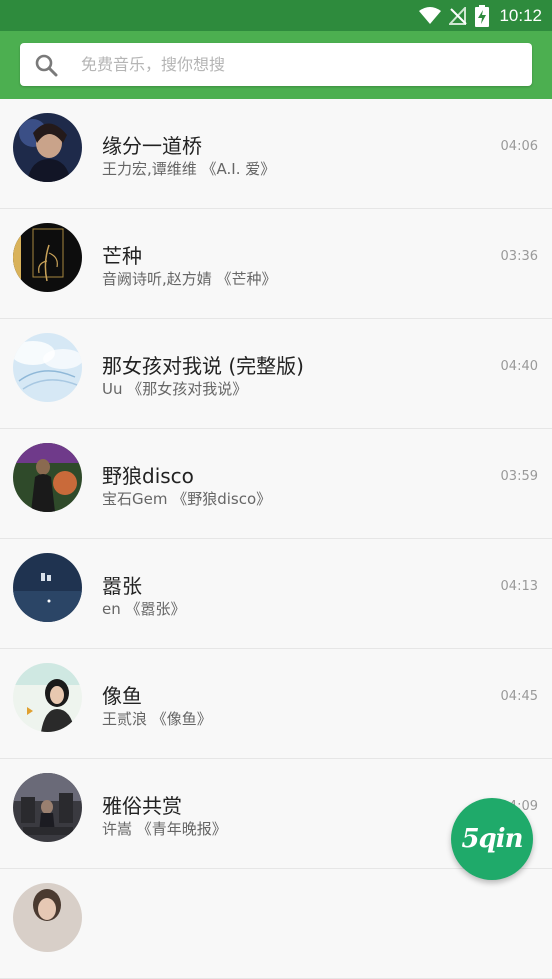  What do you see at coordinates (122, 256) in the screenshot?
I see `song-title: 芒种` at bounding box center [122, 256].